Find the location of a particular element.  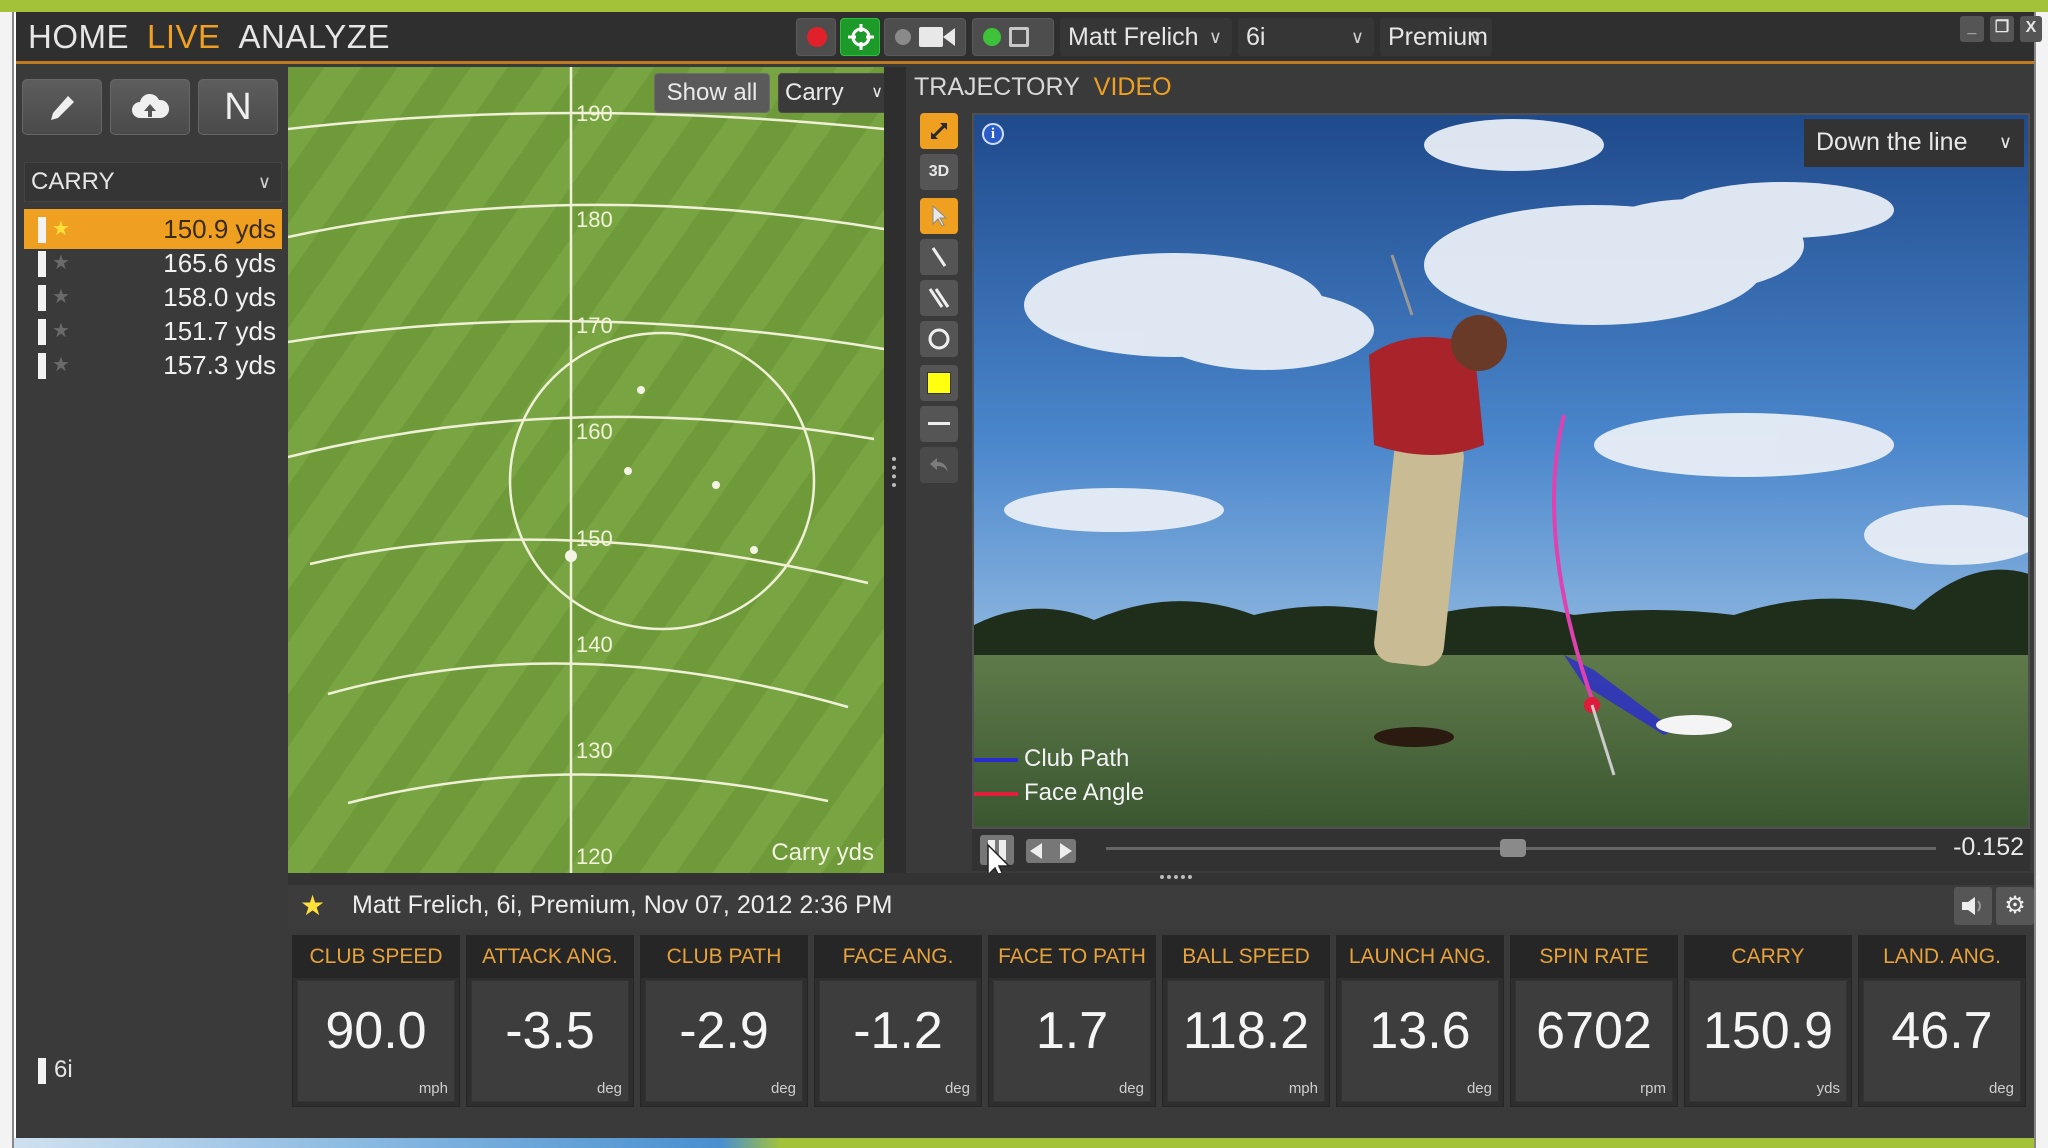

metric-label: ATTACK ANG. is located at coordinates (550, 957).